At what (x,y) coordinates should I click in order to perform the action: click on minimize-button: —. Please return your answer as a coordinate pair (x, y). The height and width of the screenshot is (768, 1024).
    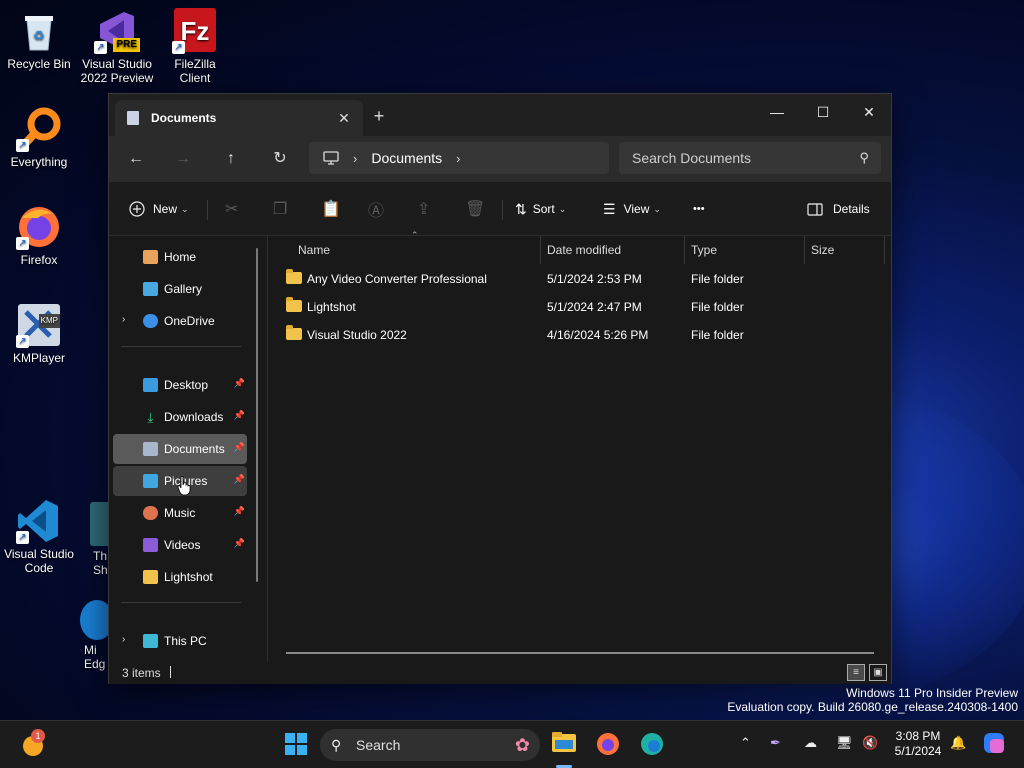
    Looking at the image, I should click on (777, 112).